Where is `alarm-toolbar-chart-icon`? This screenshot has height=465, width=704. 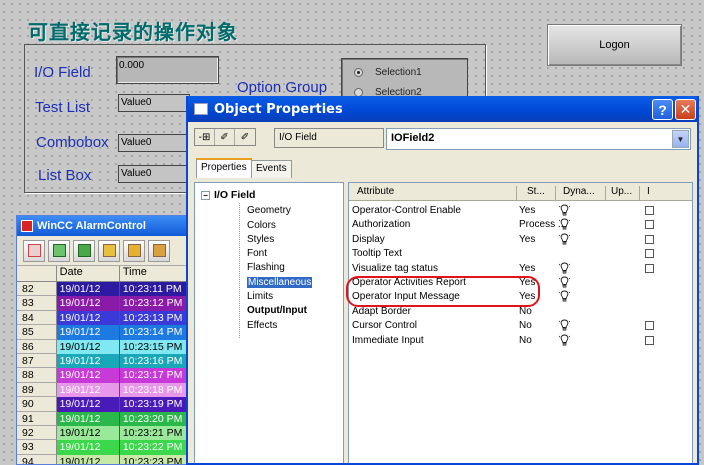 alarm-toolbar-chart-icon is located at coordinates (159, 250).